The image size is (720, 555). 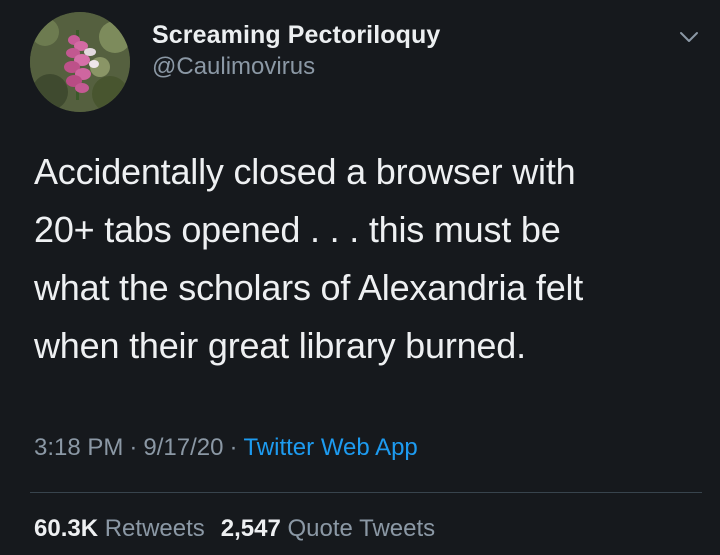 I want to click on divider, so click(x=366, y=492).